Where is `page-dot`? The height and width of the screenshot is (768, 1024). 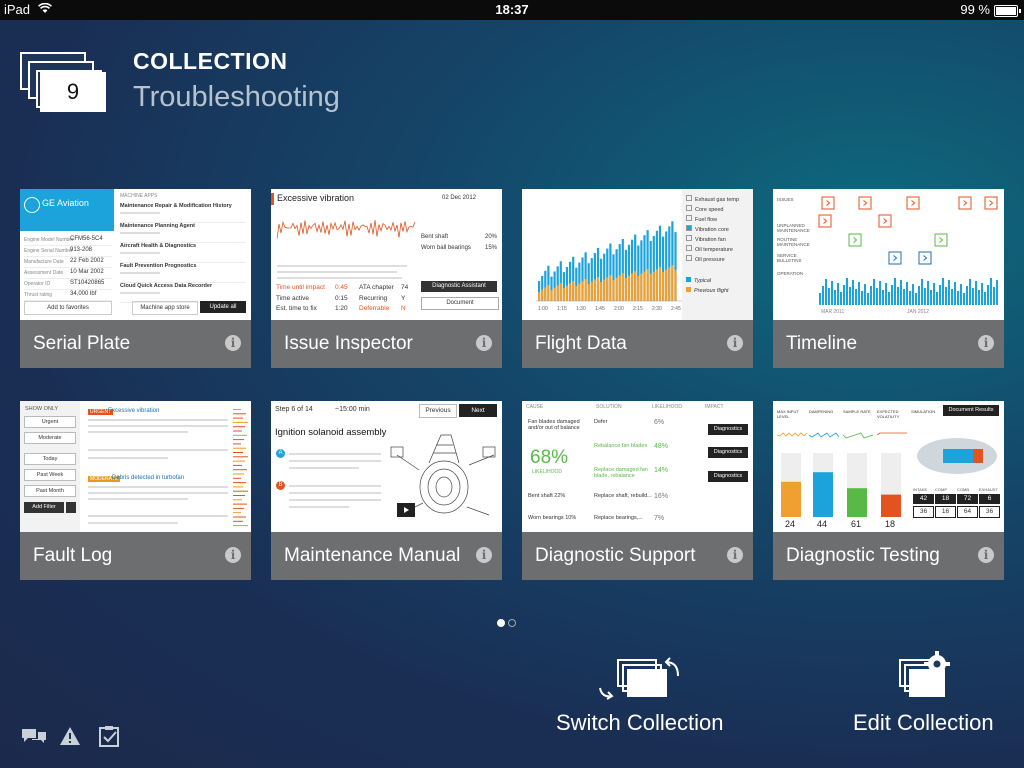 page-dot is located at coordinates (512, 623).